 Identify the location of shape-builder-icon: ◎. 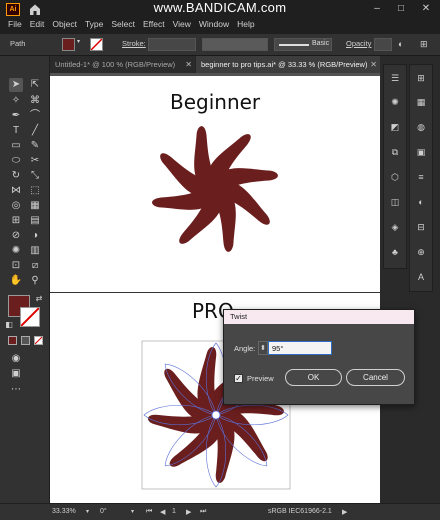
(16, 206).